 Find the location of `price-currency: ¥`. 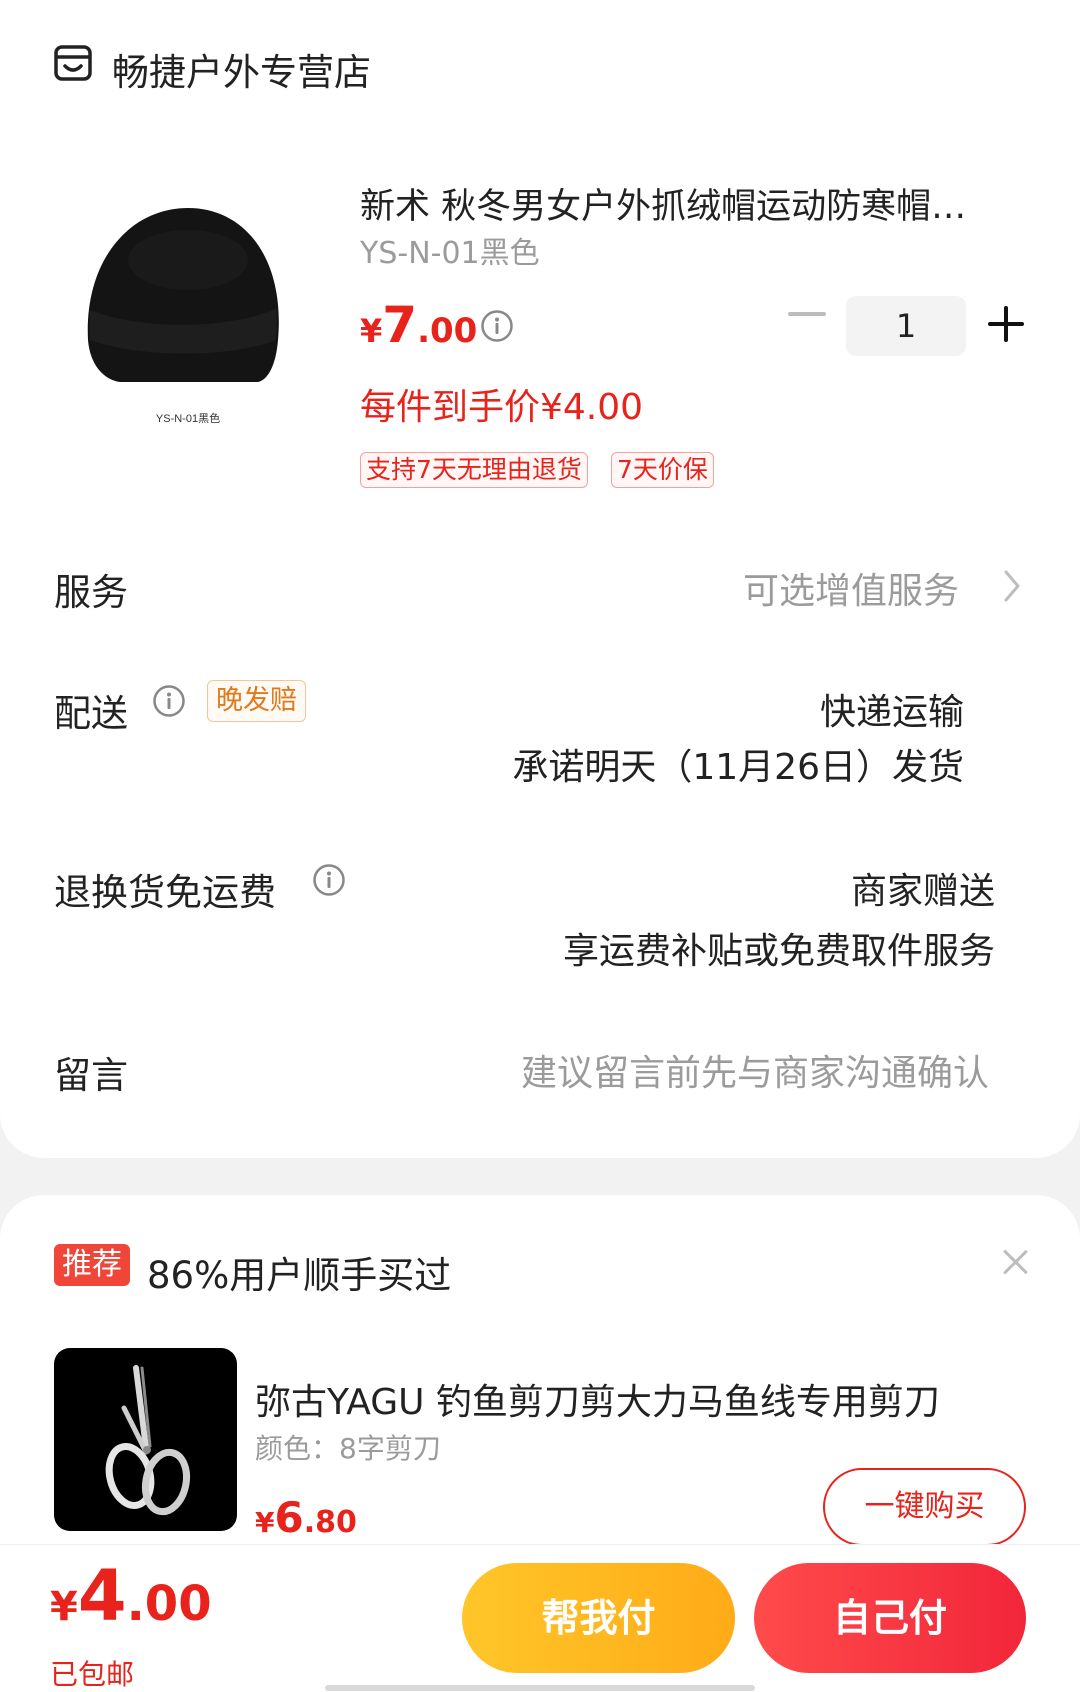

price-currency: ¥ is located at coordinates (371, 331).